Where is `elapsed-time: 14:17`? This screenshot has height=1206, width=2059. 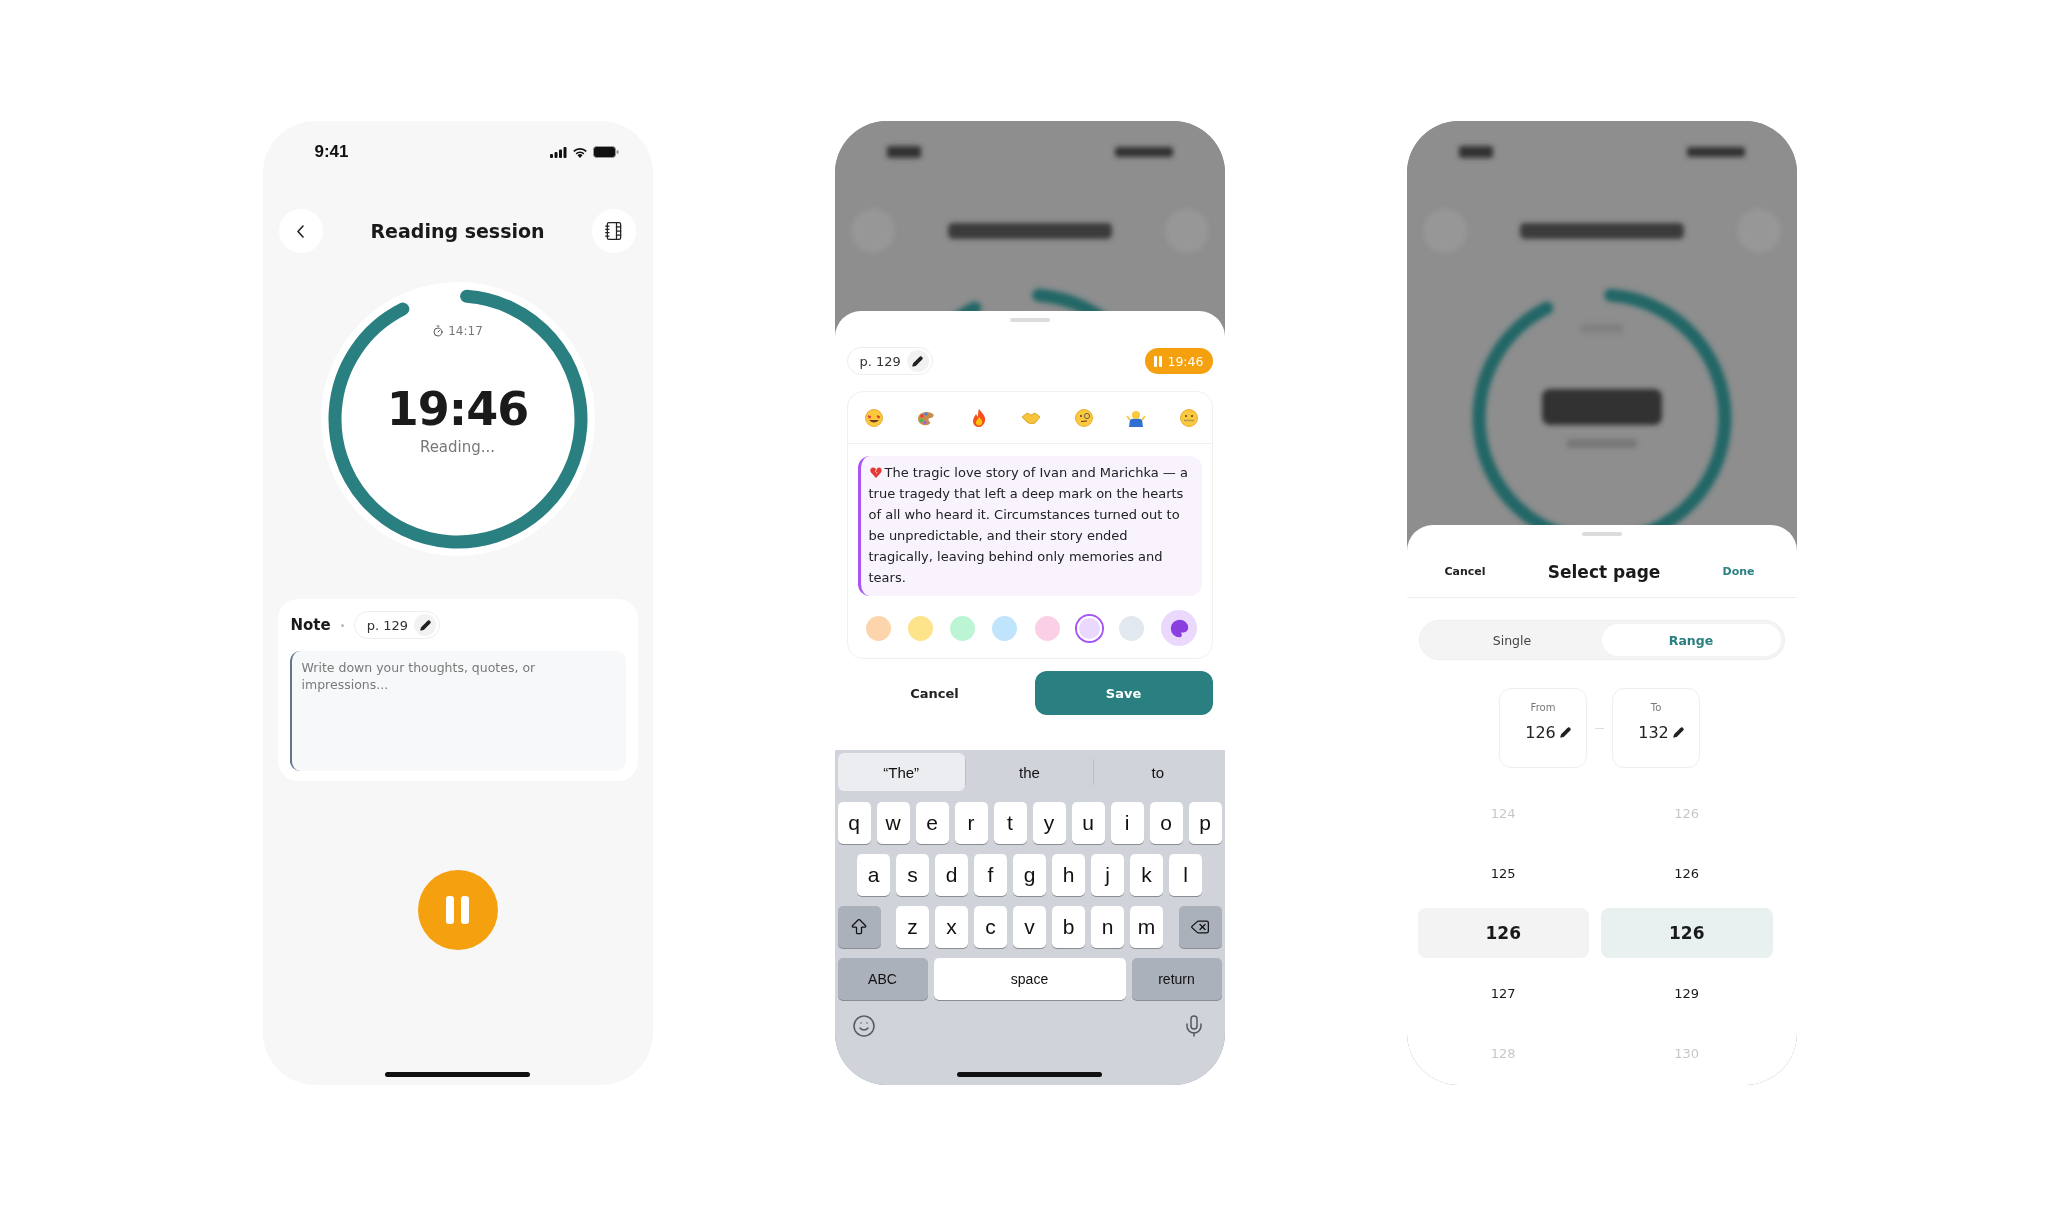
elapsed-time: 14:17 is located at coordinates (457, 331).